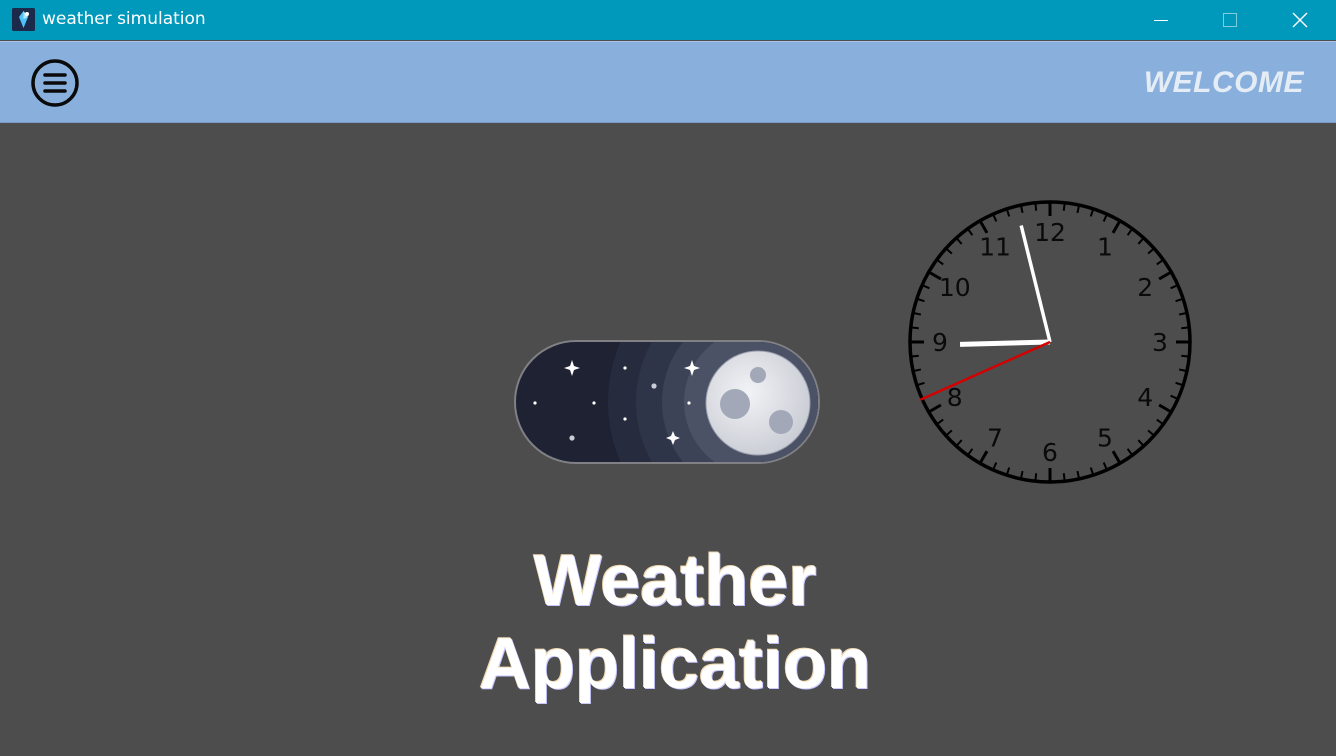 This screenshot has width=1336, height=756. I want to click on hour-hand, so click(1005, 343).